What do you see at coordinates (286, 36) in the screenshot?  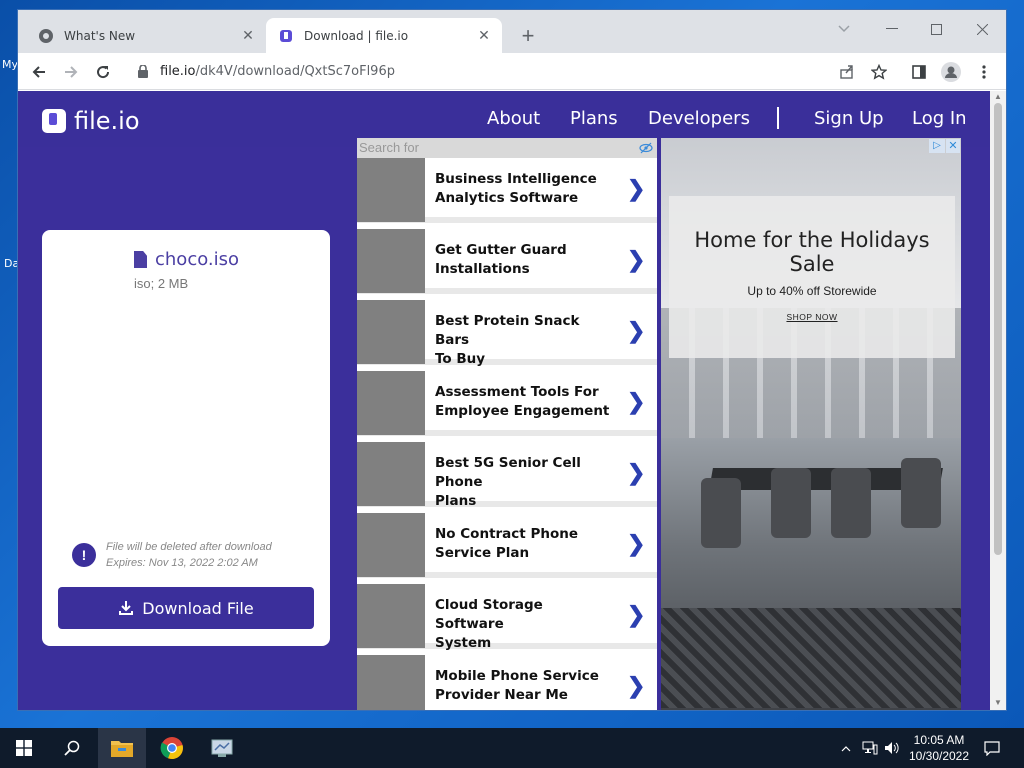 I see `fileio-icon` at bounding box center [286, 36].